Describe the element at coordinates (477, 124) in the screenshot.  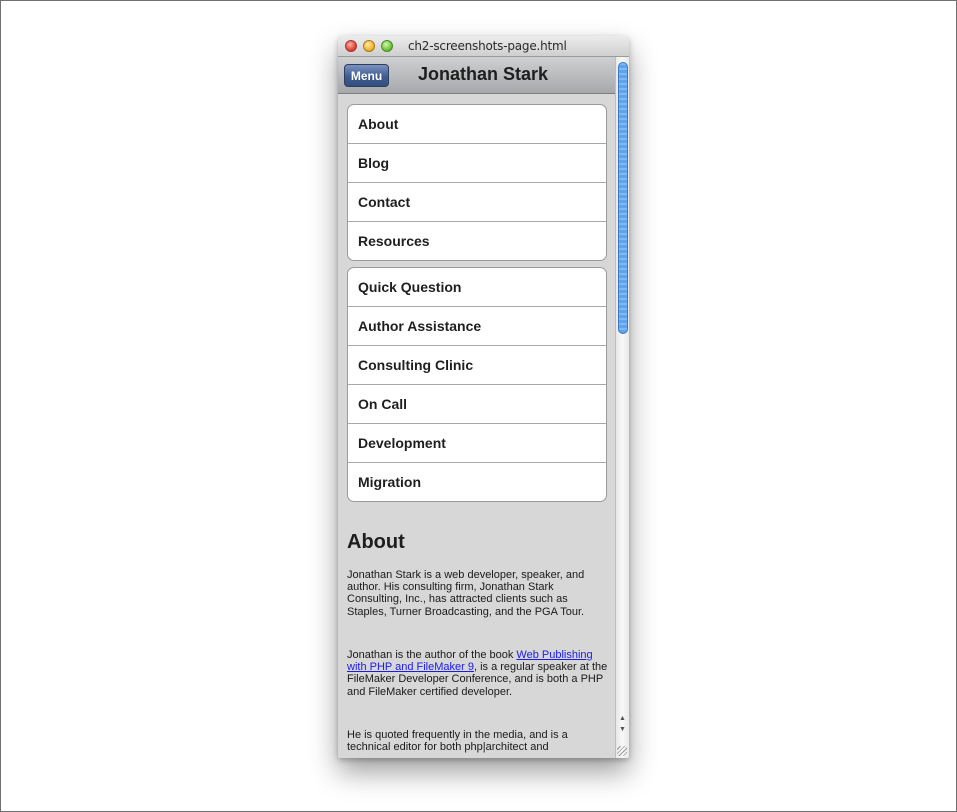
I see `nav-item-about: About` at that location.